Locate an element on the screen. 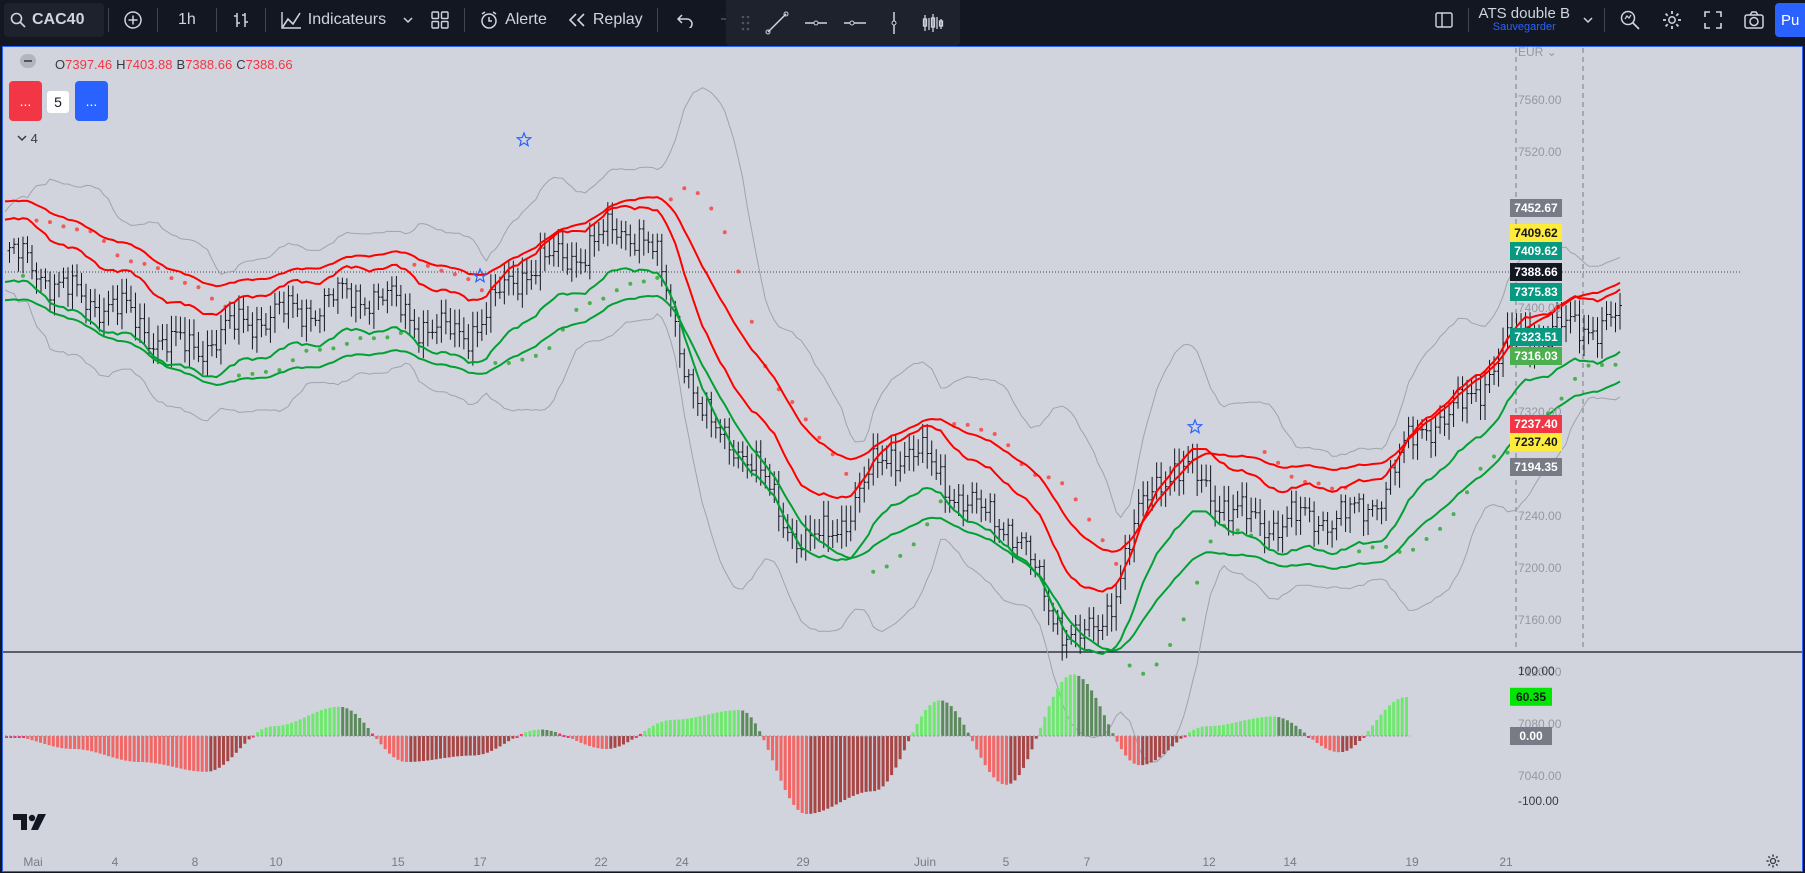 The height and width of the screenshot is (873, 1805). snapshot-button is located at coordinates (1754, 20).